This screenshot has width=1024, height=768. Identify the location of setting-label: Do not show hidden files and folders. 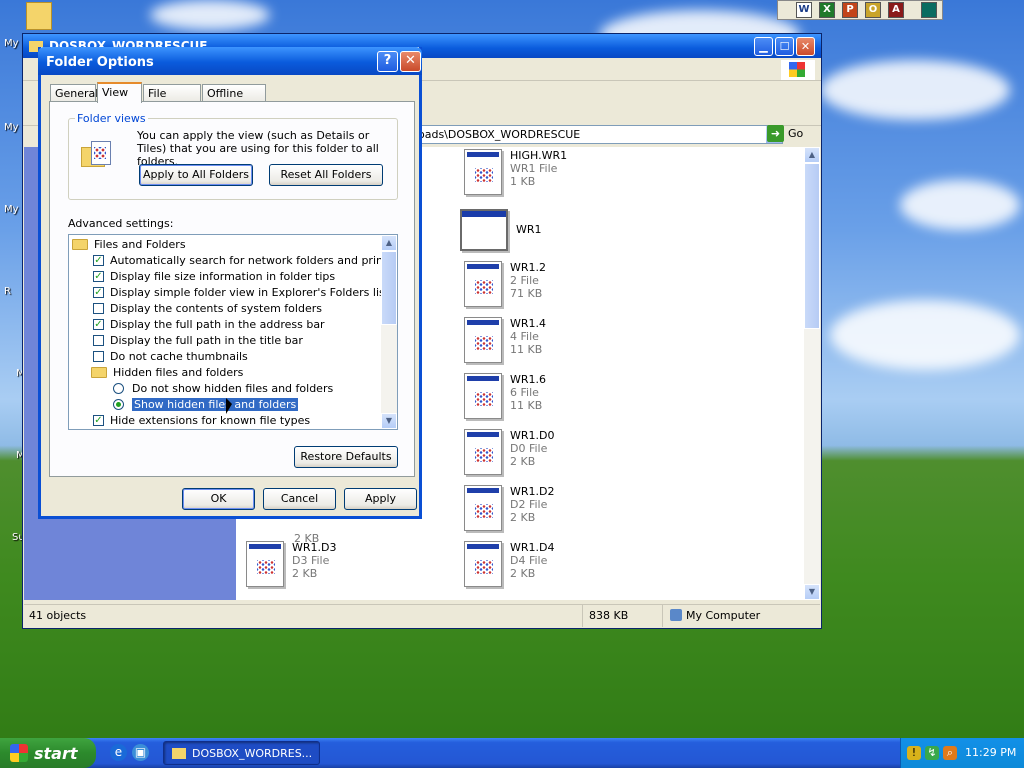
(233, 388).